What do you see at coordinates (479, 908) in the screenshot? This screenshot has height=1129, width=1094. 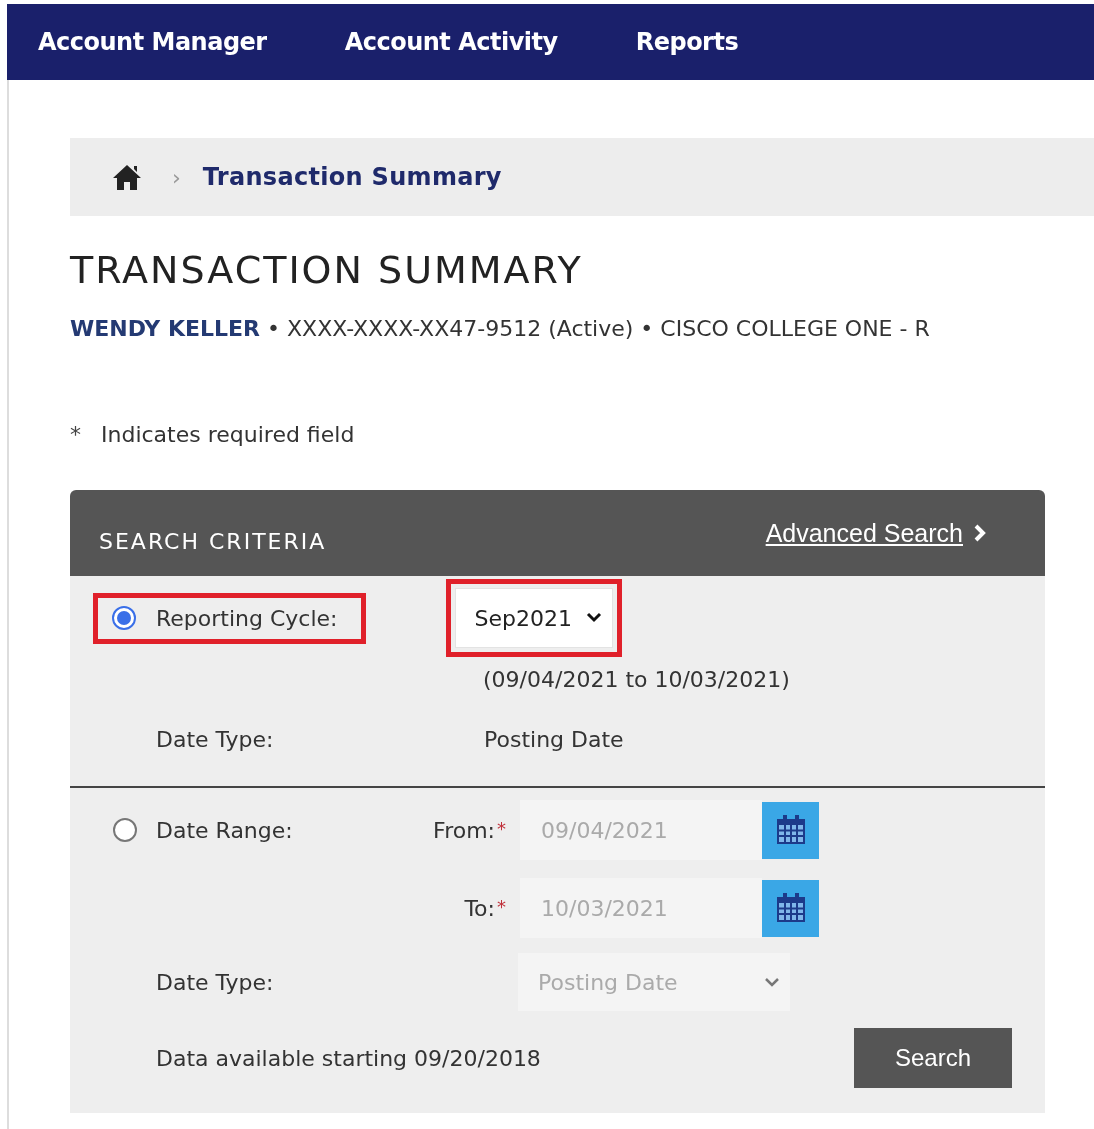 I see `field-label: To:` at bounding box center [479, 908].